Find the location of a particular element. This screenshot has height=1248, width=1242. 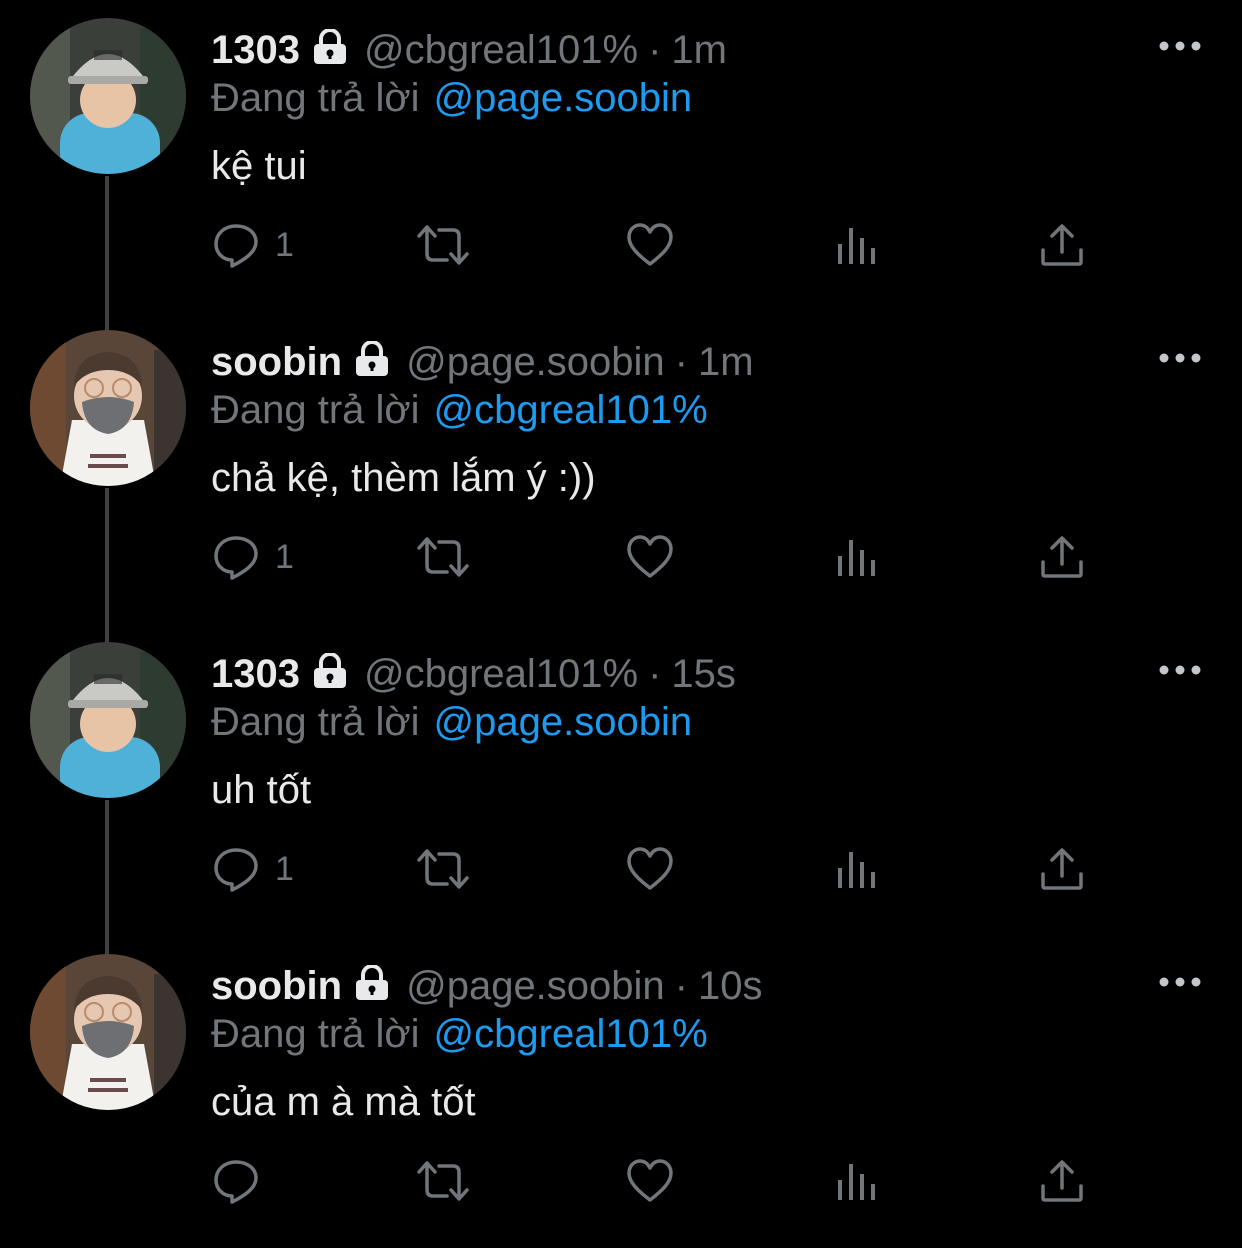

tweet-text: của m à mà tốt is located at coordinates (343, 1102).